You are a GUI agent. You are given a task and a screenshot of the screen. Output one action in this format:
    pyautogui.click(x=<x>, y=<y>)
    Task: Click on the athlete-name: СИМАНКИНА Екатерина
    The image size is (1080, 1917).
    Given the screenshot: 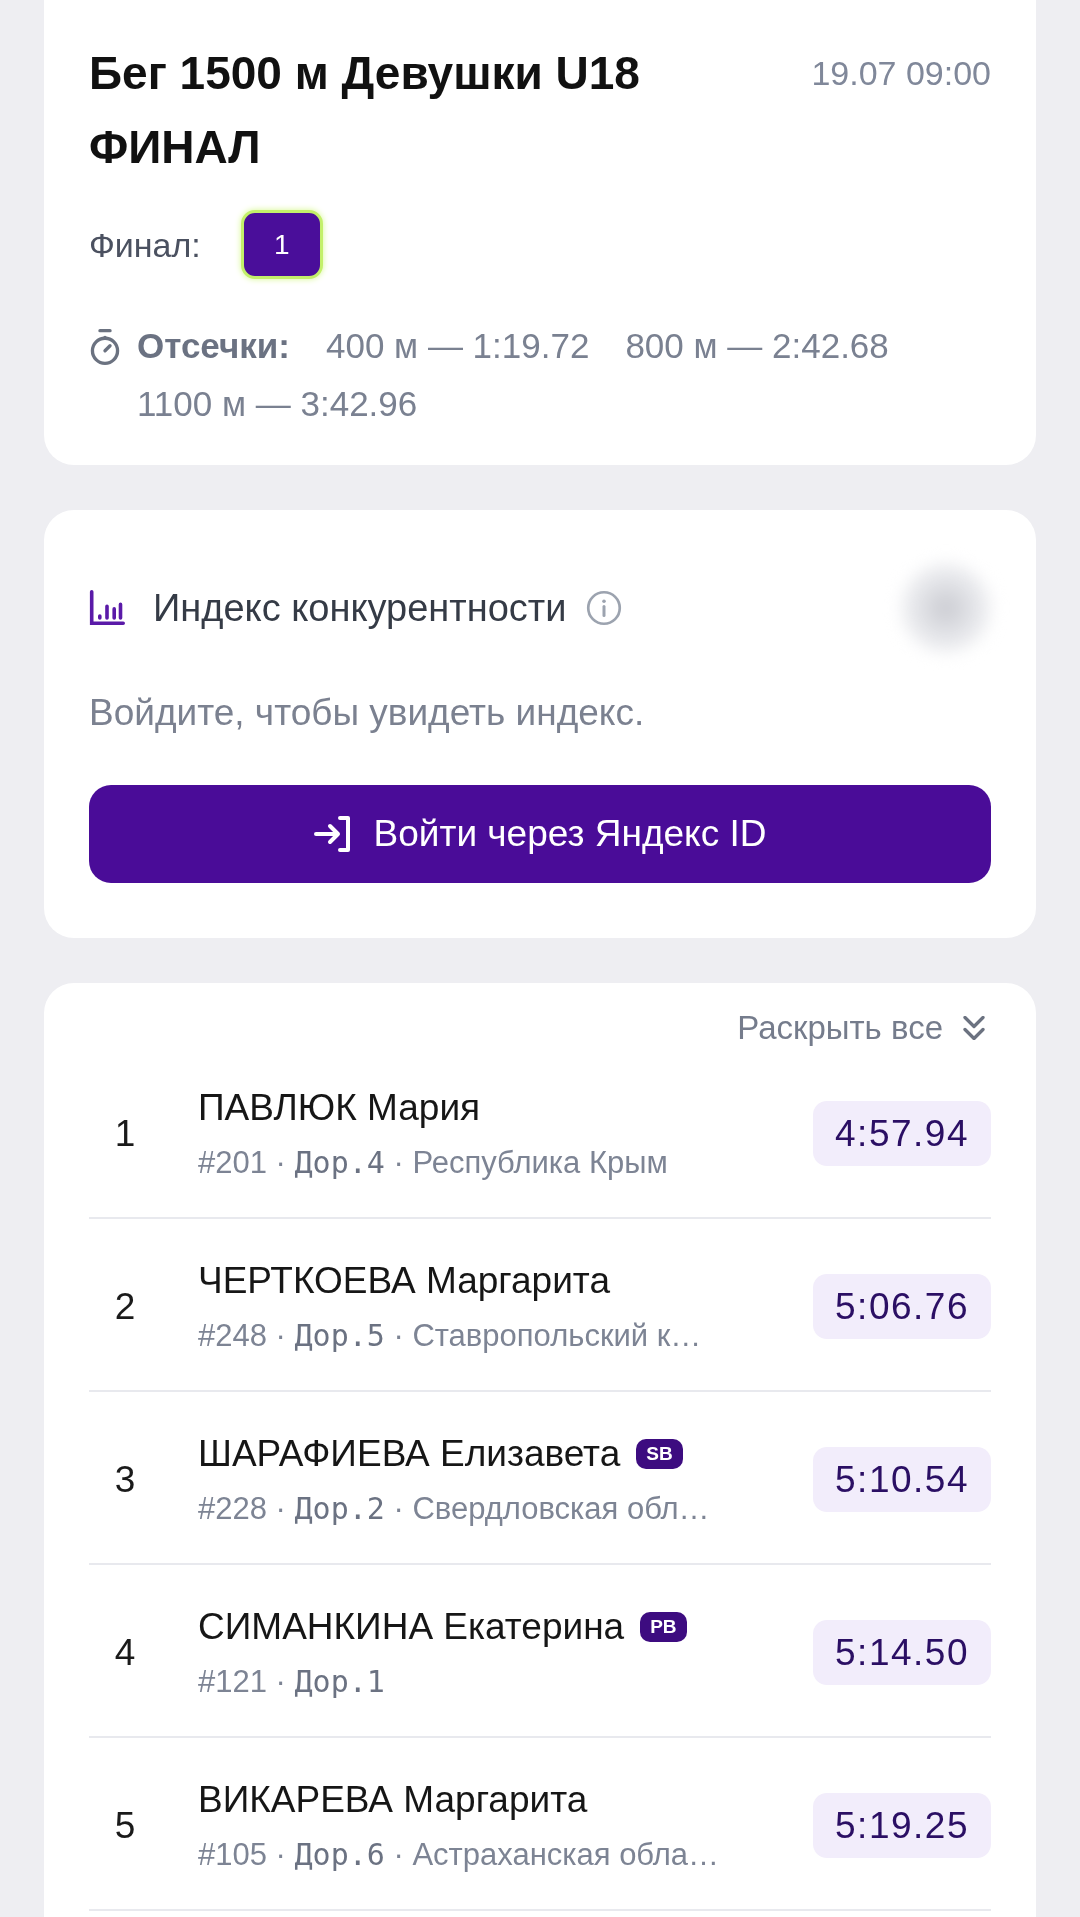 What is the action you would take?
    pyautogui.click(x=411, y=1626)
    